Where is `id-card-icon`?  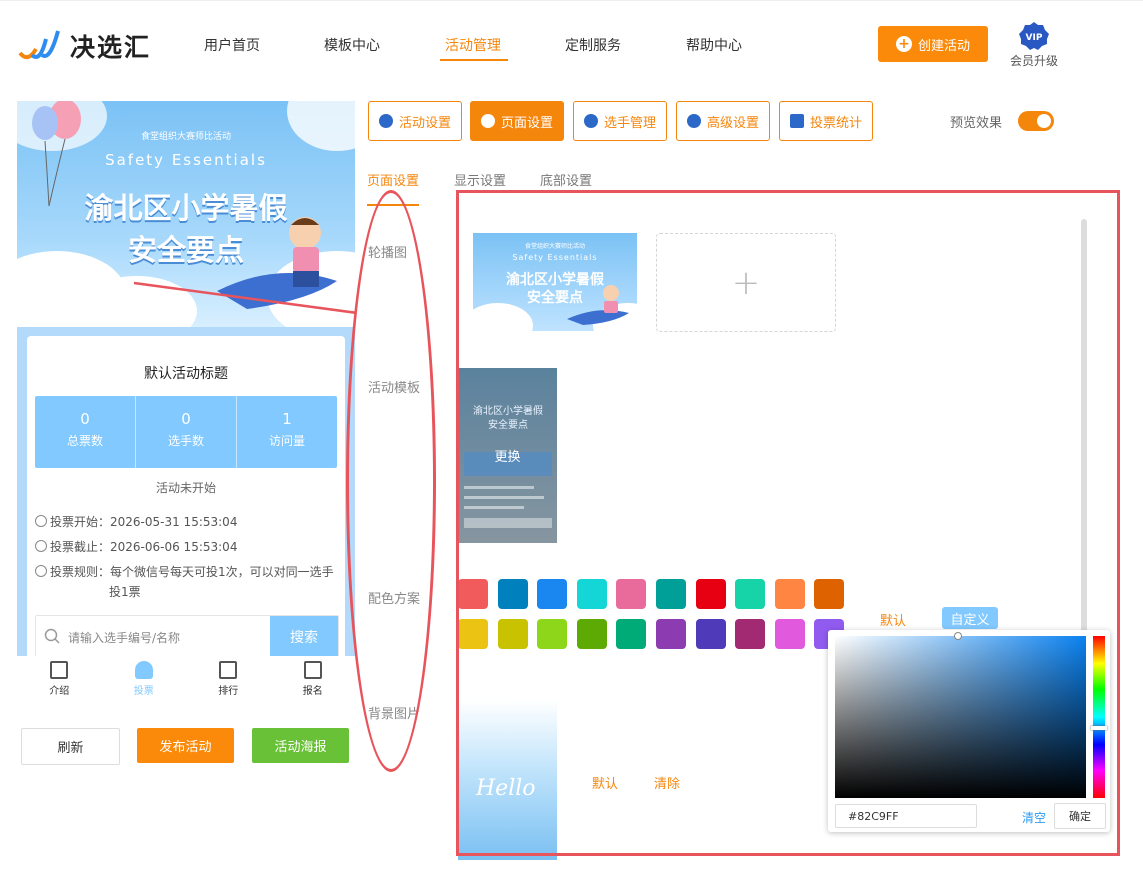 id-card-icon is located at coordinates (312, 670).